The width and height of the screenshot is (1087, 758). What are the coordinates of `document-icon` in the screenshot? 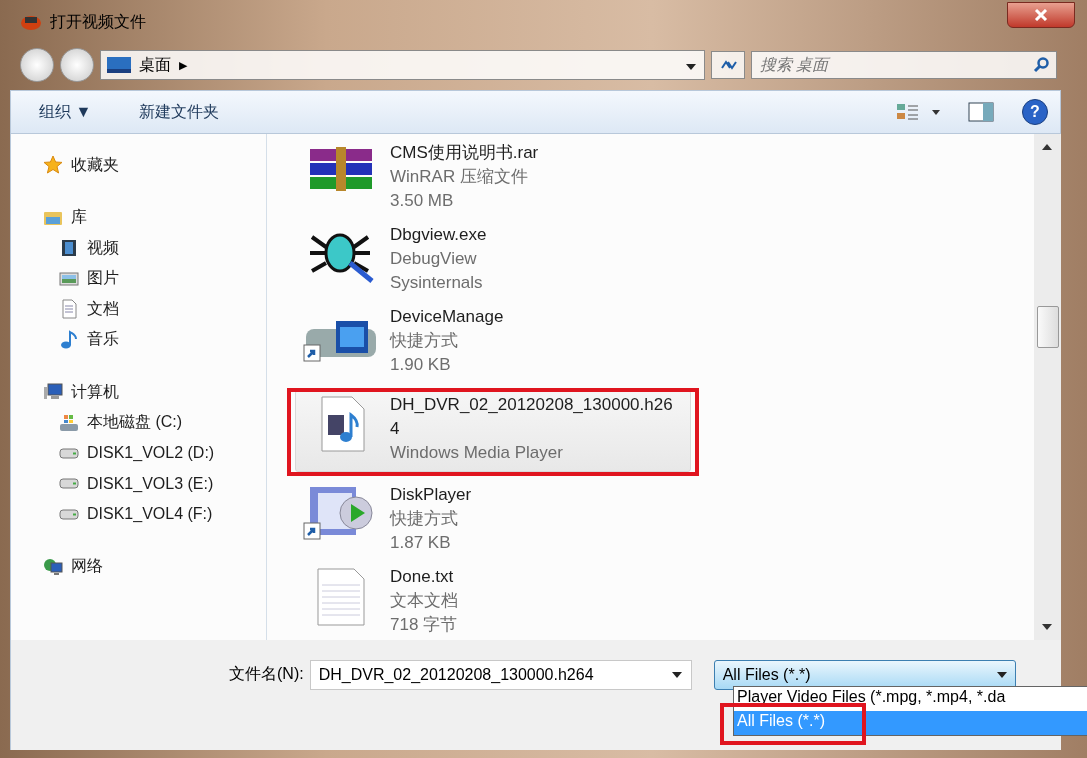 It's located at (69, 309).